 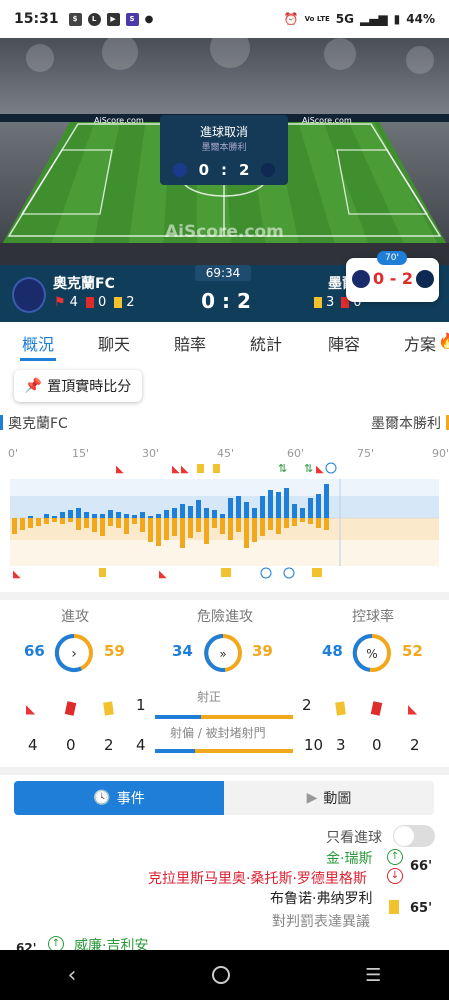 I want to click on on-target-away: 2, so click(x=307, y=705).